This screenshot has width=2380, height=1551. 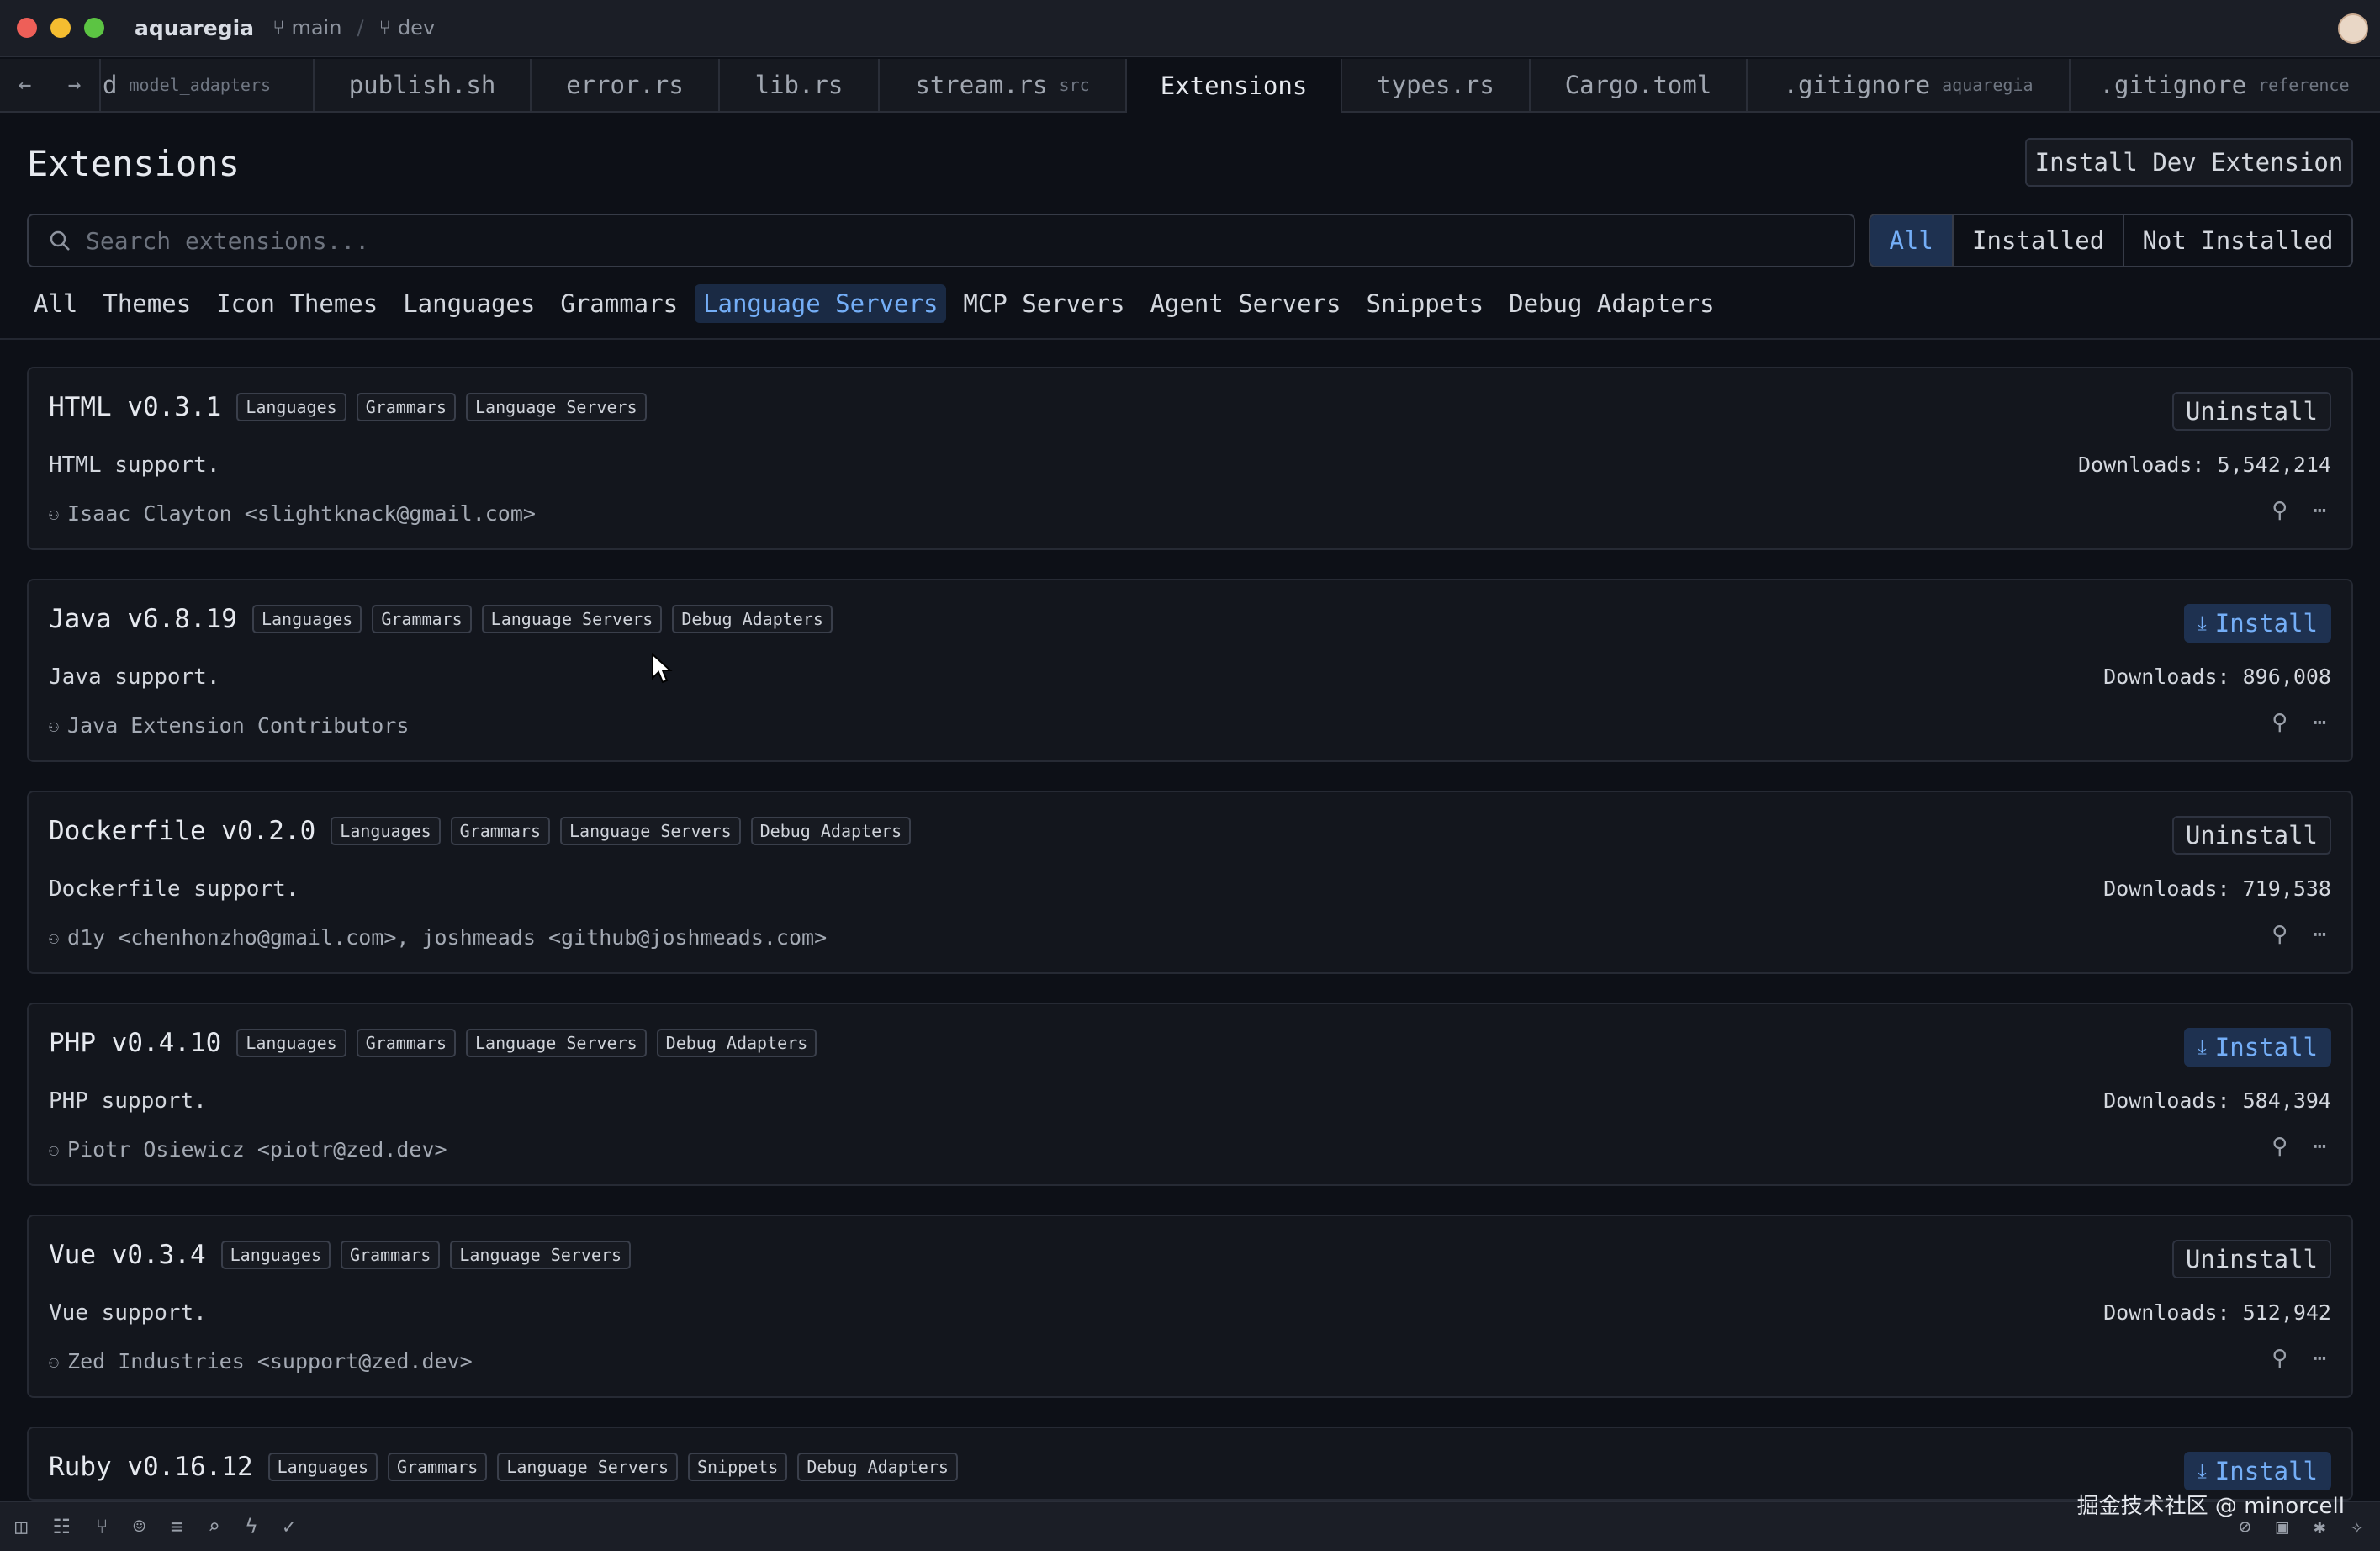 I want to click on category-grammars: Grammars, so click(x=619, y=303).